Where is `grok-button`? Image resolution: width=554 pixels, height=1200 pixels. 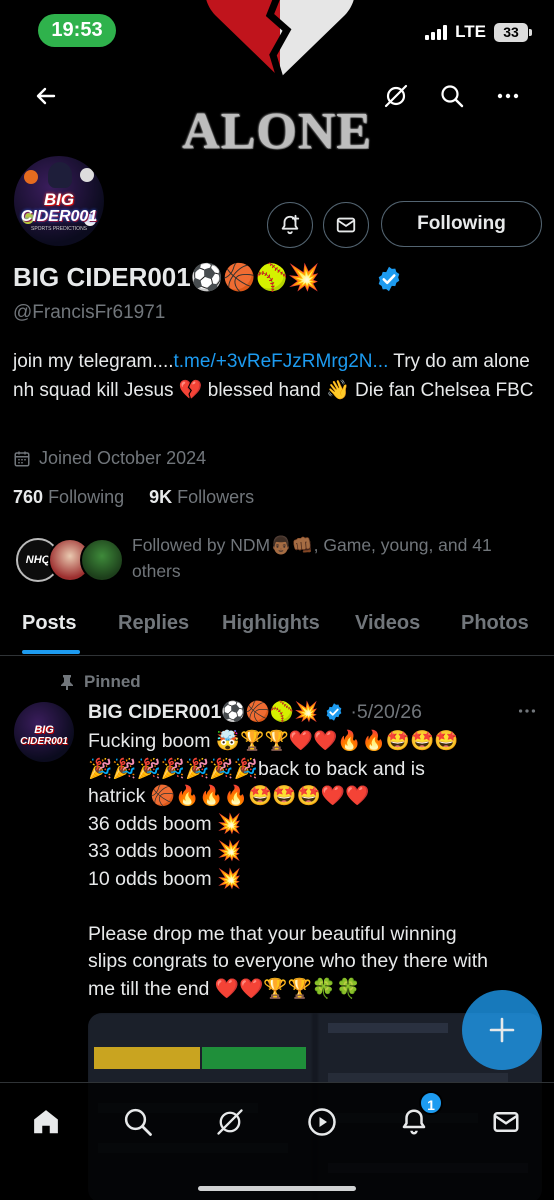 grok-button is located at coordinates (396, 96).